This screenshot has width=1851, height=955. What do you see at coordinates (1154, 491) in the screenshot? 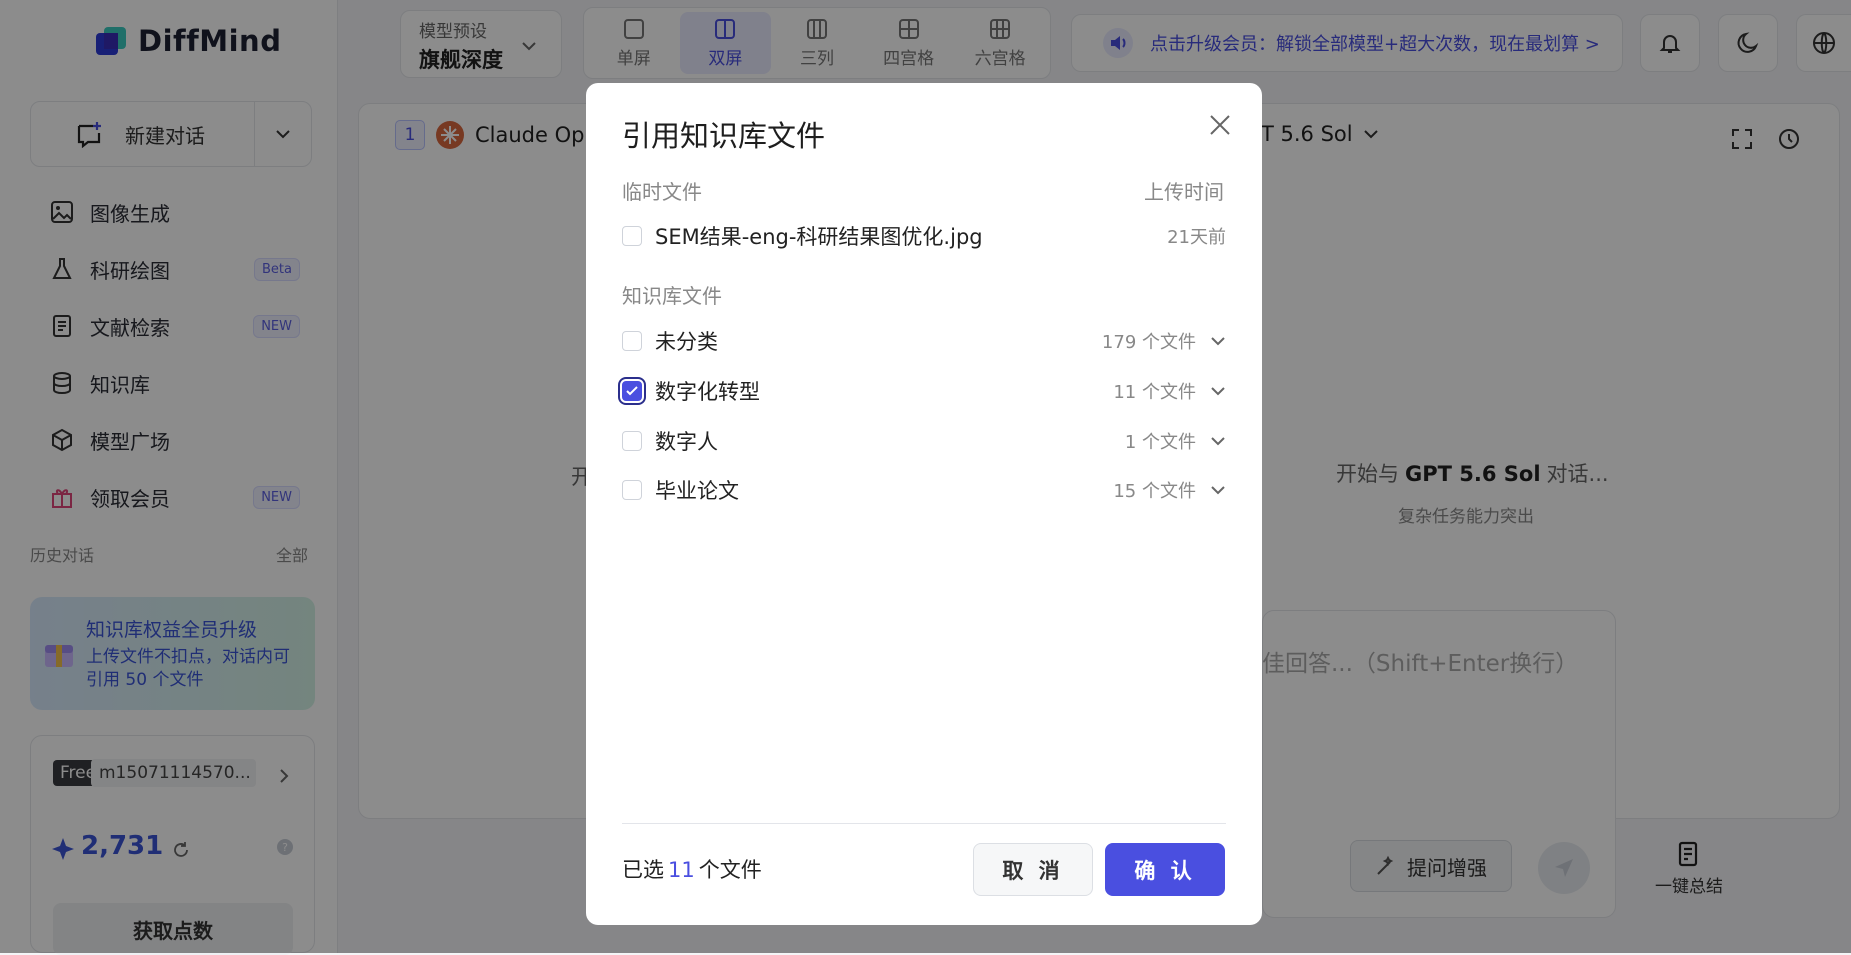
I see `folder-count: 15 个文件` at bounding box center [1154, 491].